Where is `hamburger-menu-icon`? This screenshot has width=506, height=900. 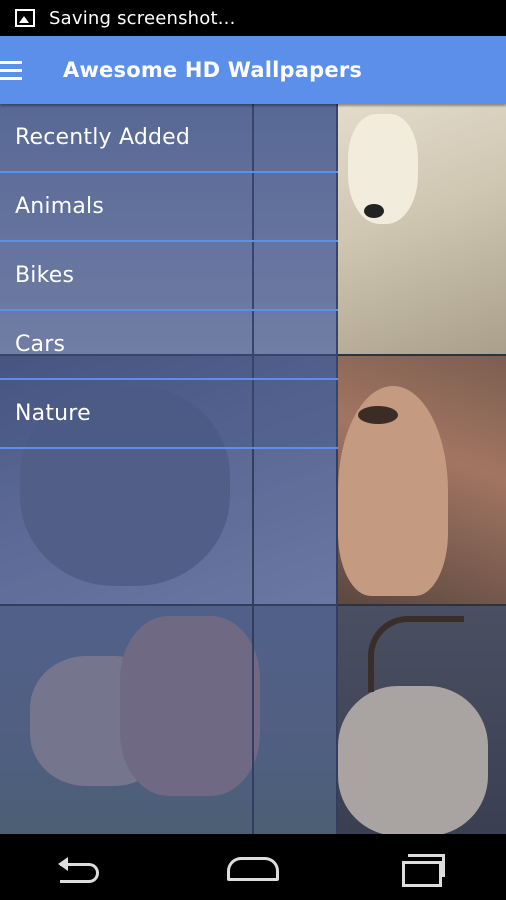
hamburger-menu-icon is located at coordinates (11, 70).